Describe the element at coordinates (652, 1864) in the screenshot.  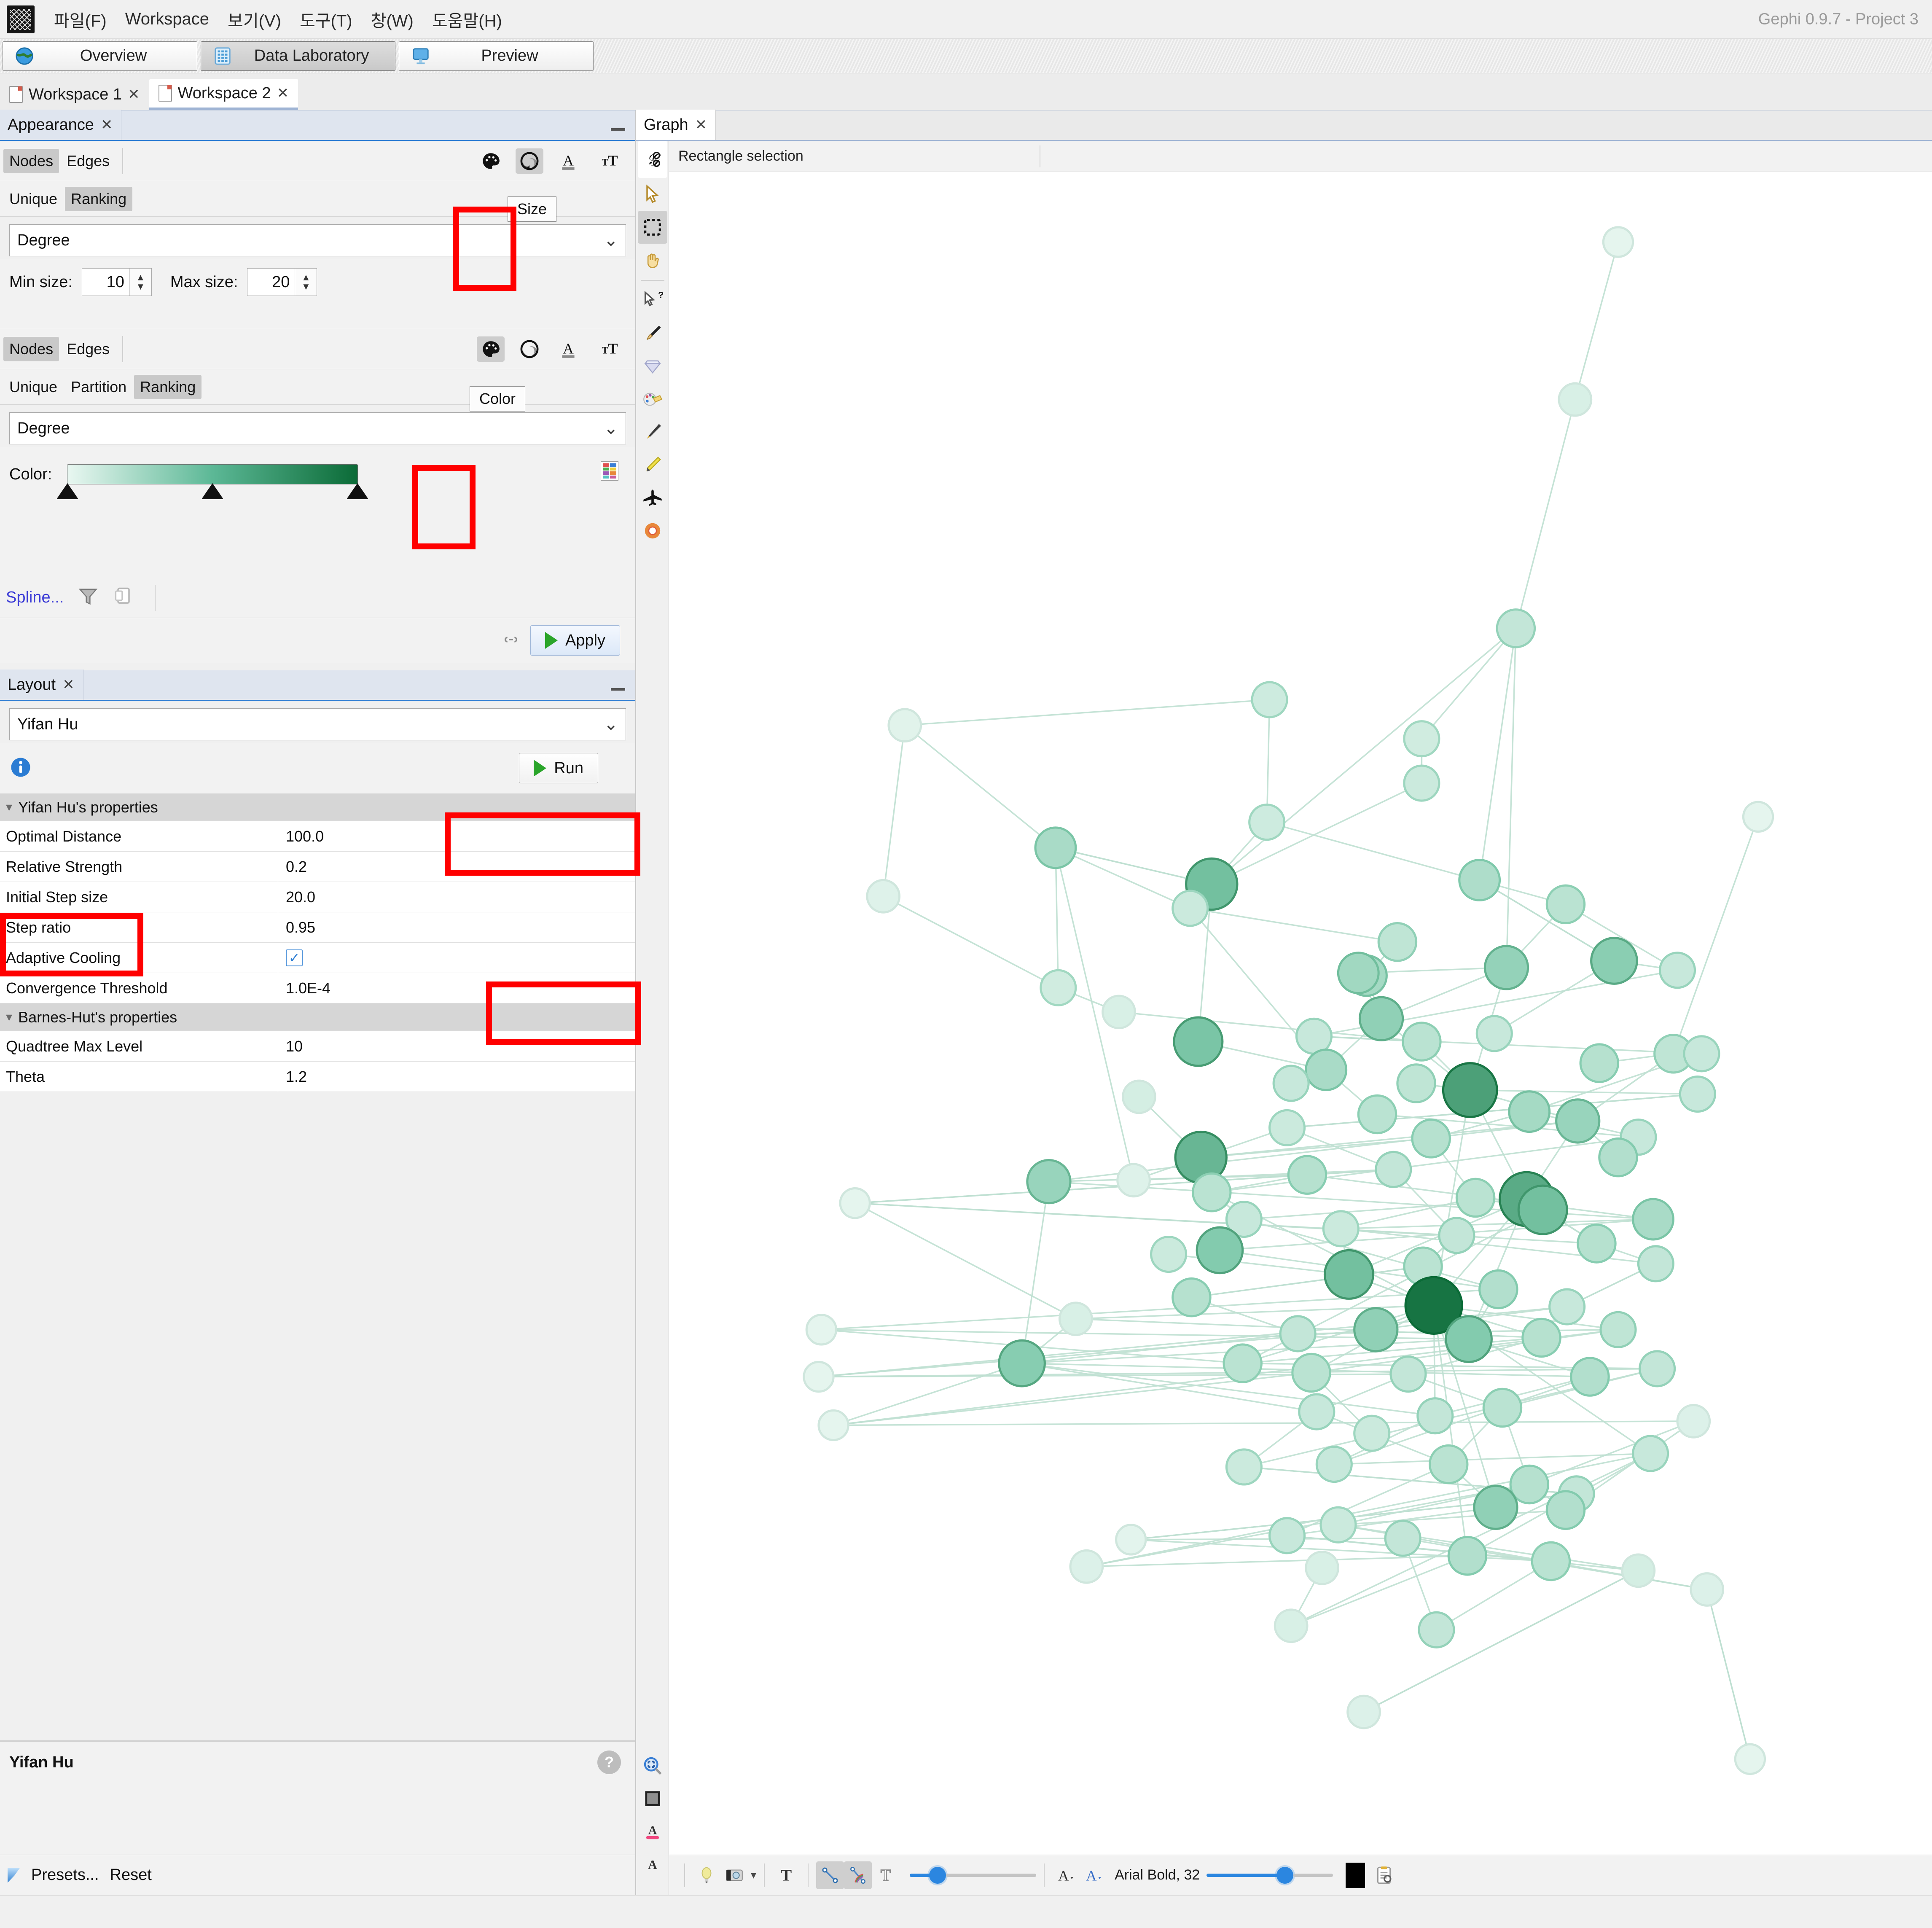
I see `label-size-icon: A` at that location.